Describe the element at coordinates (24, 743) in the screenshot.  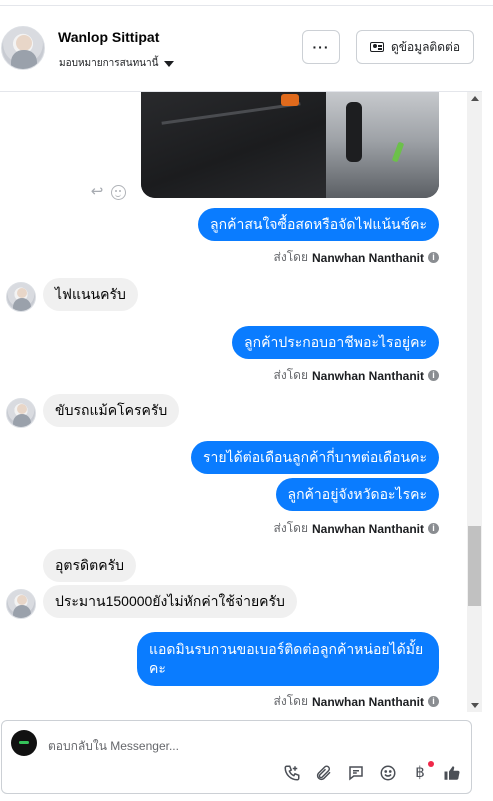
I see `page-logo-avatar` at that location.